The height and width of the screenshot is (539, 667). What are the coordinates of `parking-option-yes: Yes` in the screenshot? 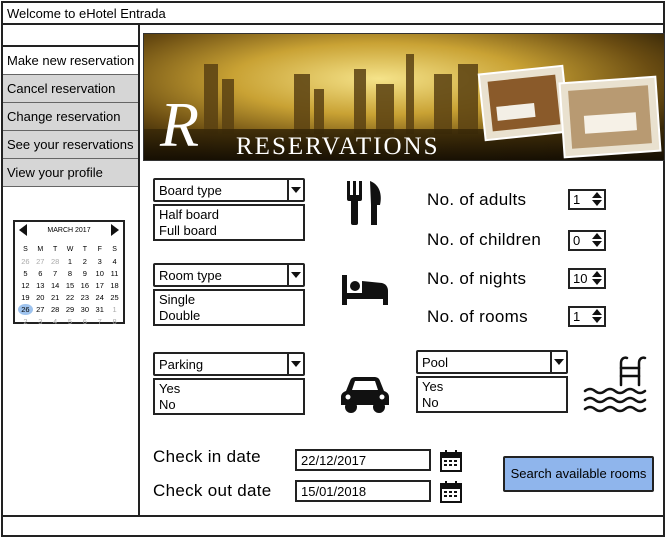 It's located at (231, 389).